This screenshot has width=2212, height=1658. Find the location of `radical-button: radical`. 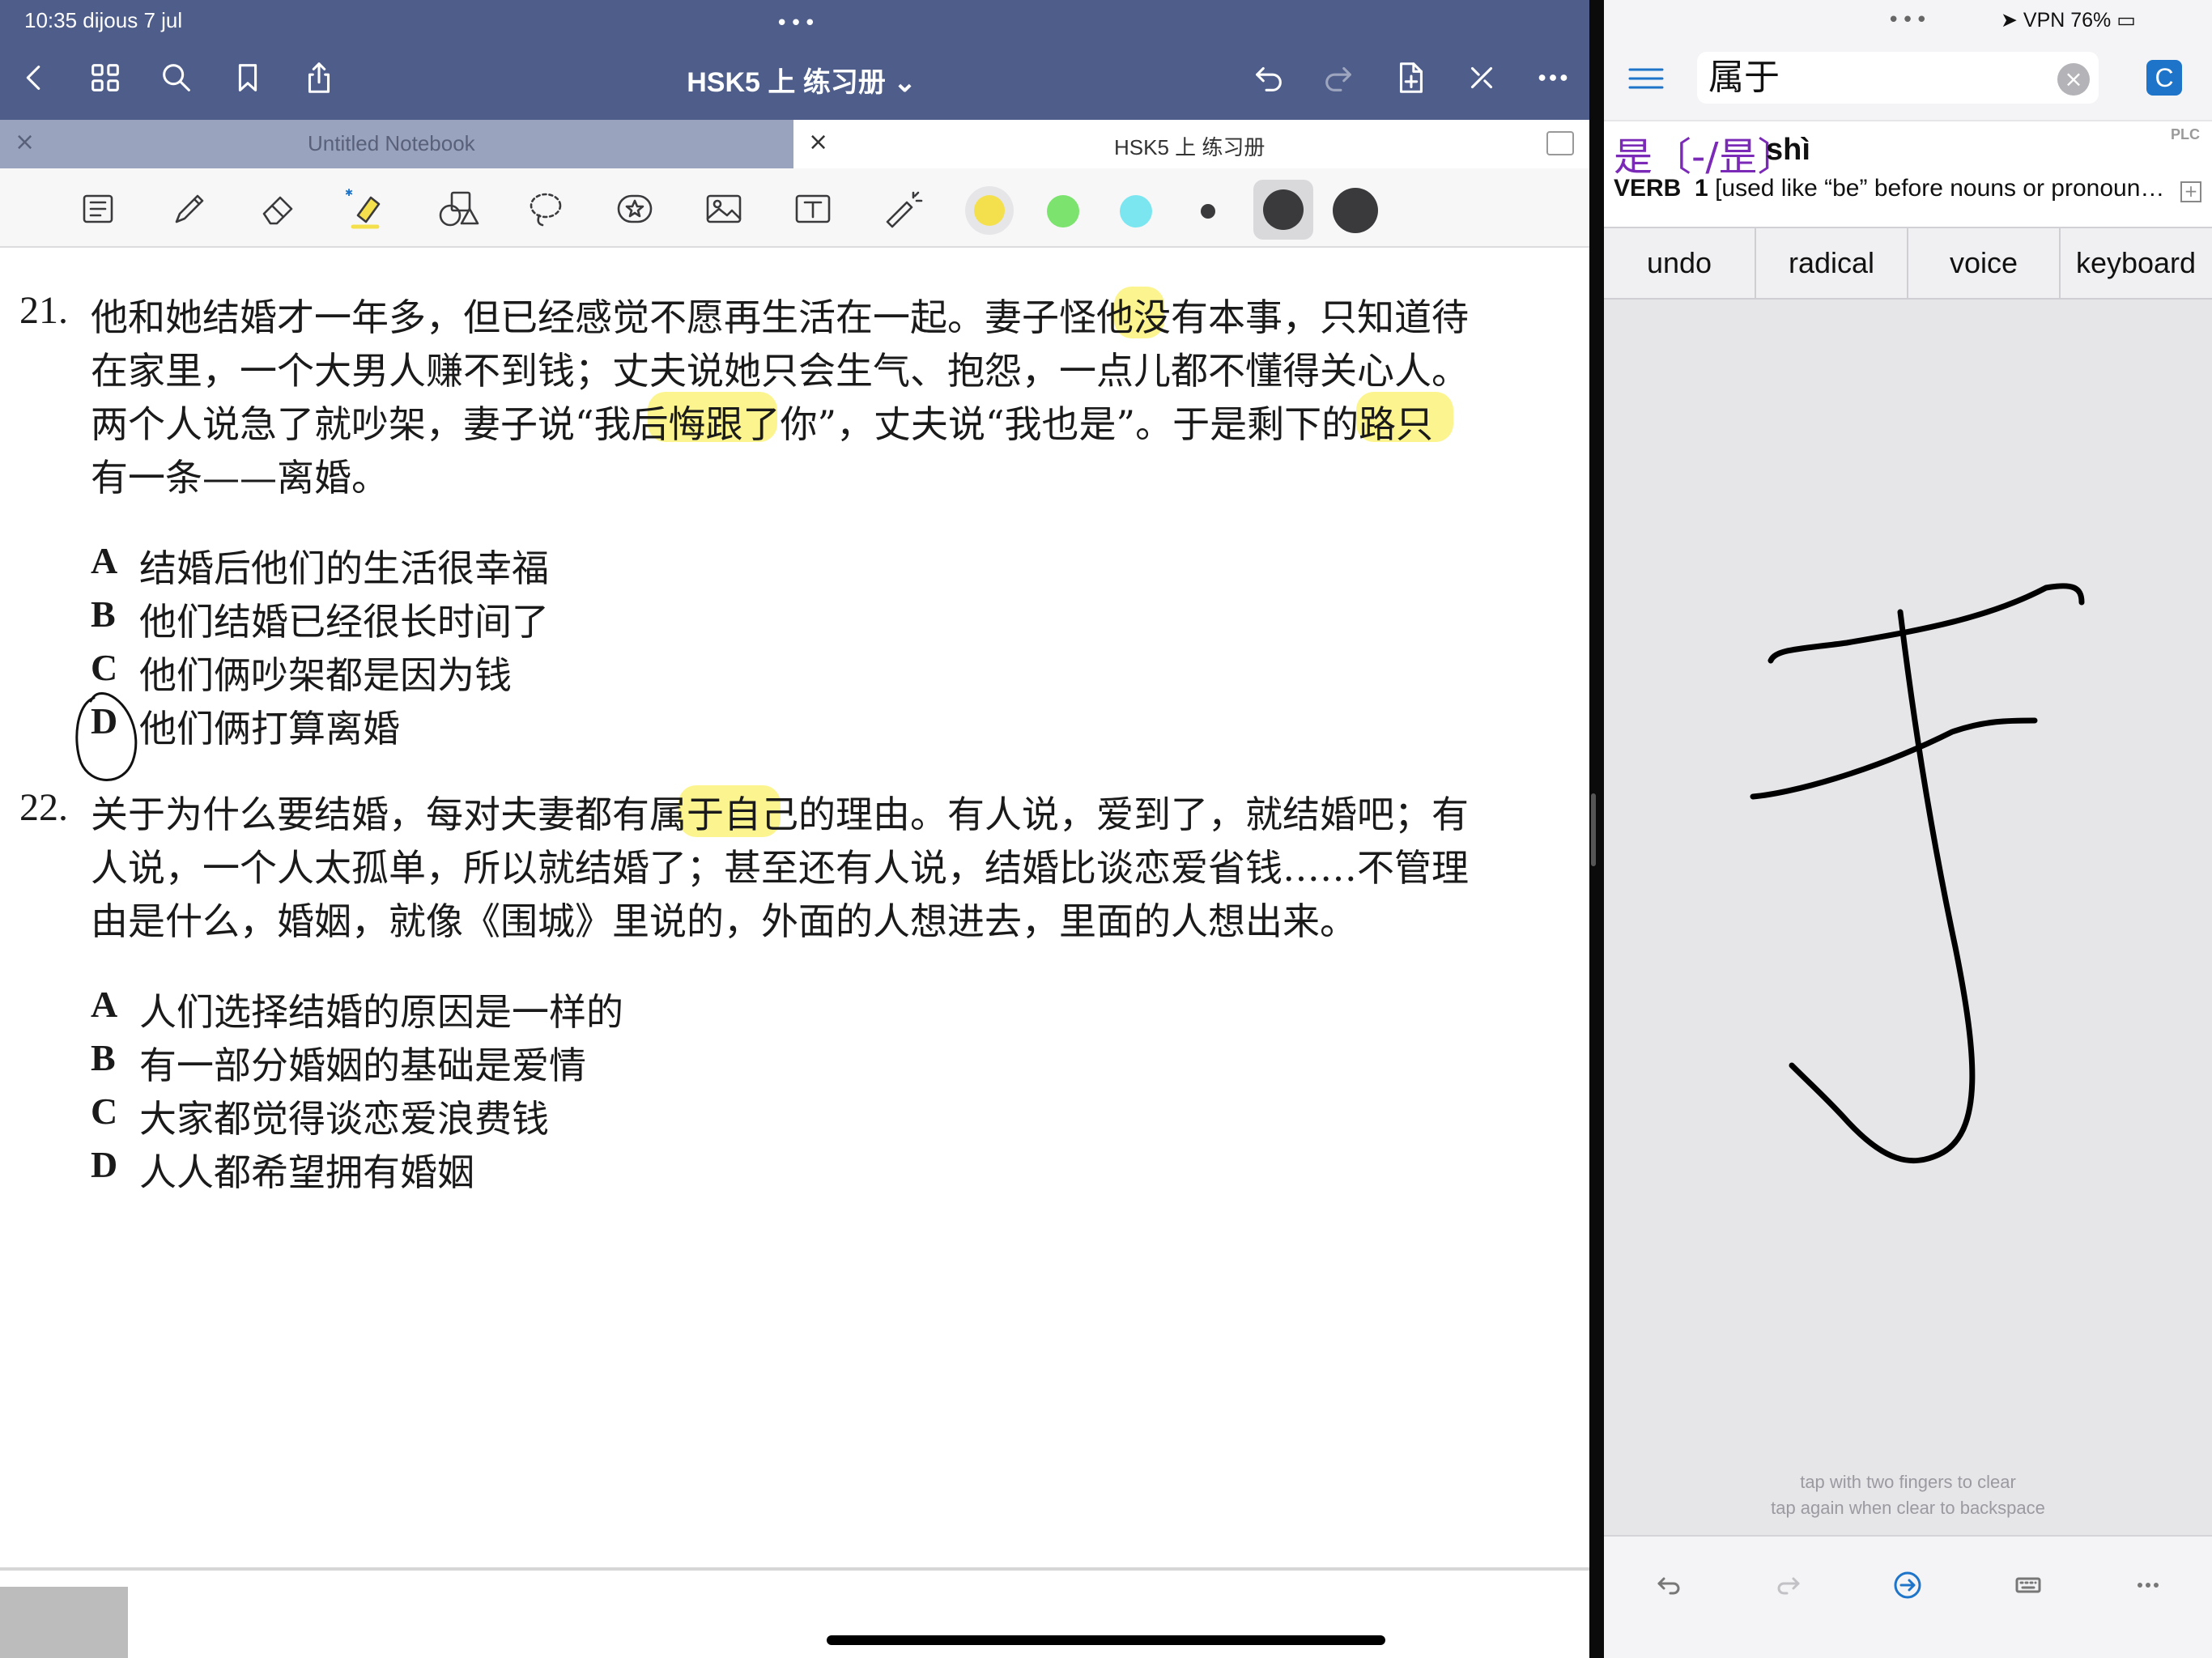

radical-button: radical is located at coordinates (1832, 263).